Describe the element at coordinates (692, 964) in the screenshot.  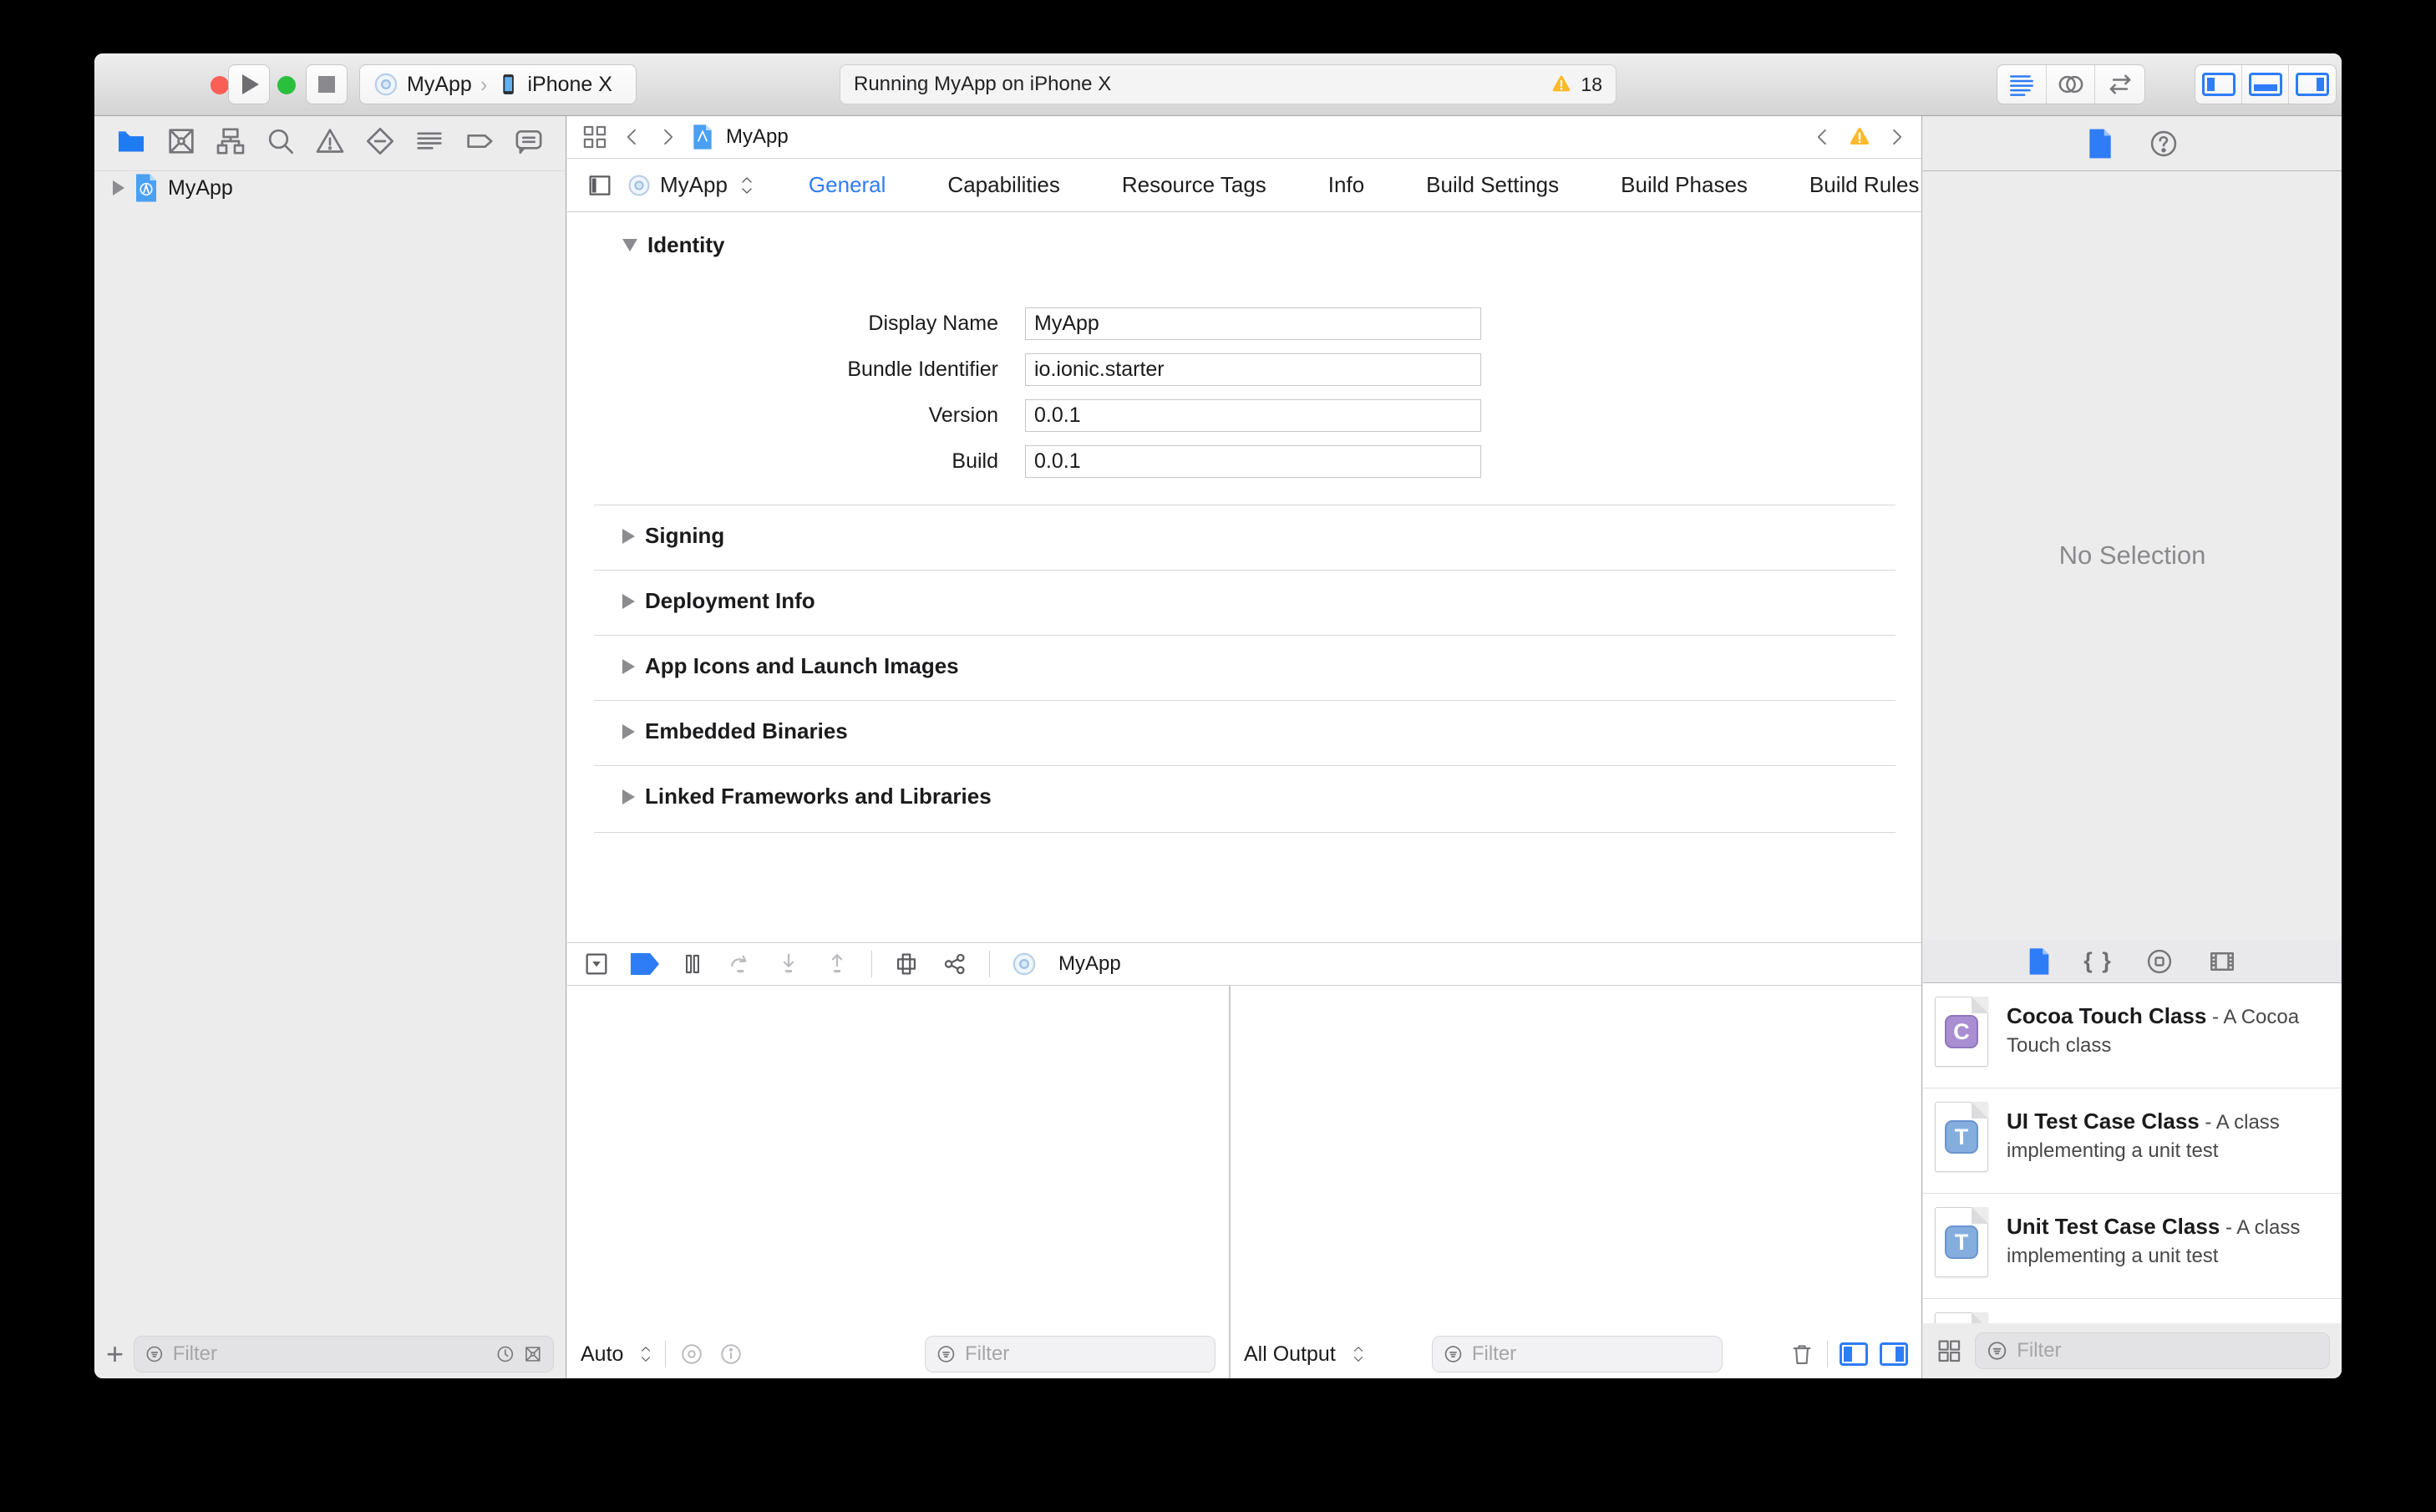
I see `pause-execution-button` at that location.